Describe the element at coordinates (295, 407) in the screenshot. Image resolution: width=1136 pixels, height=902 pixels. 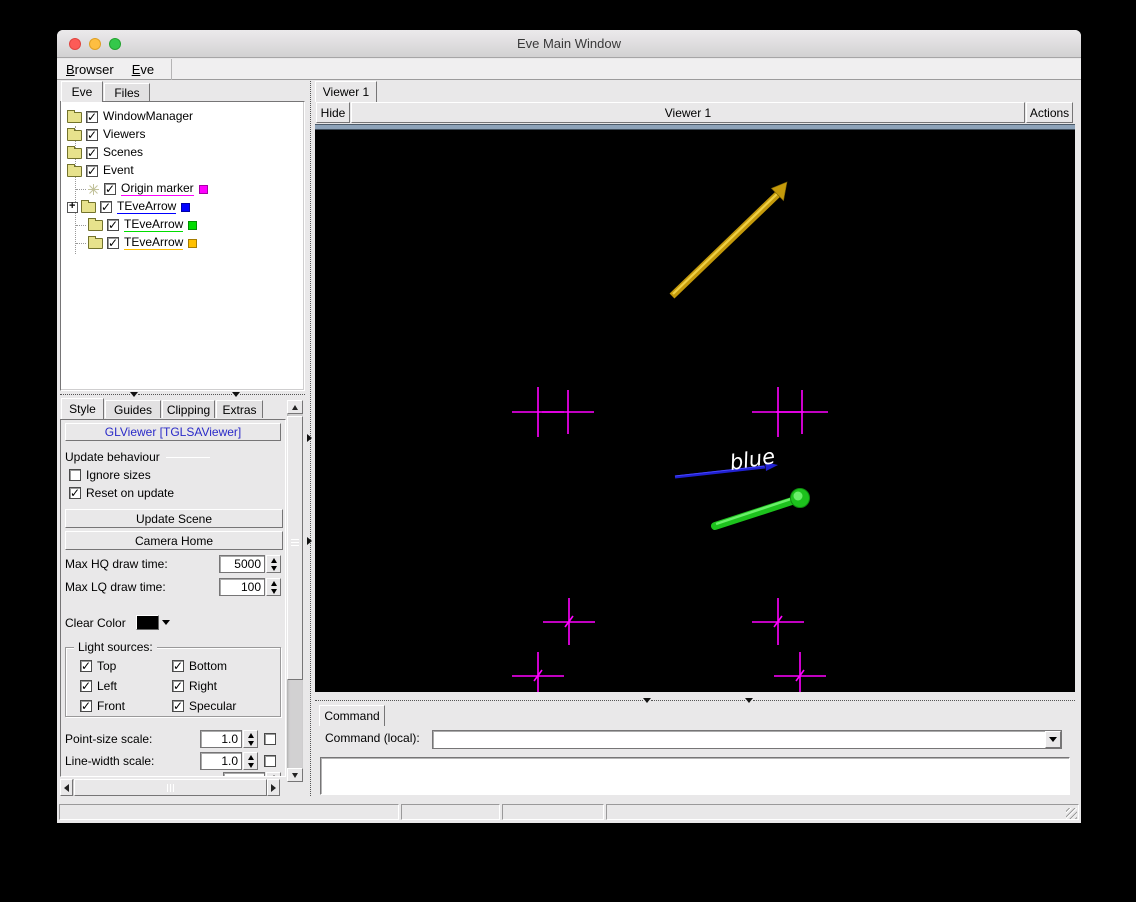
I see `scroll-up-icon` at that location.